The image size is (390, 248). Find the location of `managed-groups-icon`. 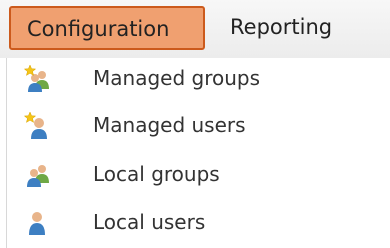

managed-groups-icon is located at coordinates (38, 79).